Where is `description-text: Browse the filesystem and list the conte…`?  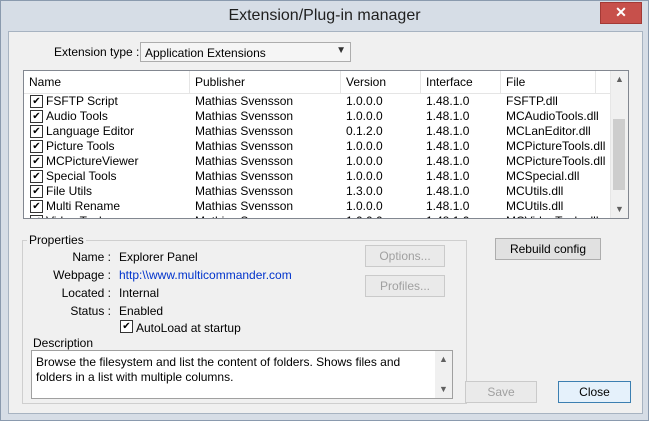 description-text: Browse the filesystem and list the conte… is located at coordinates (218, 369).